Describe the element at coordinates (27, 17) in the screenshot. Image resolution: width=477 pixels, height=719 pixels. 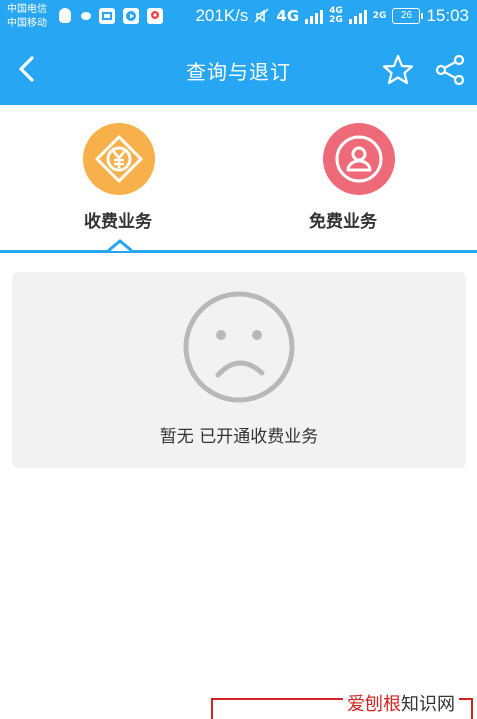
I see `carrier-info: 中国电信 中国移动` at that location.